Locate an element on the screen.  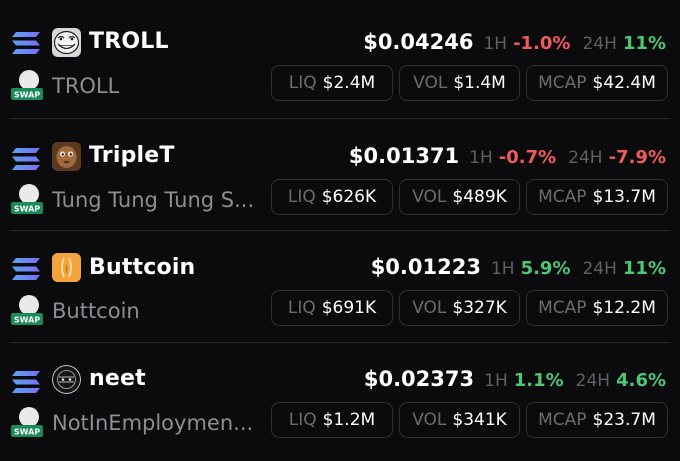
troll-face-icon is located at coordinates (66, 42).